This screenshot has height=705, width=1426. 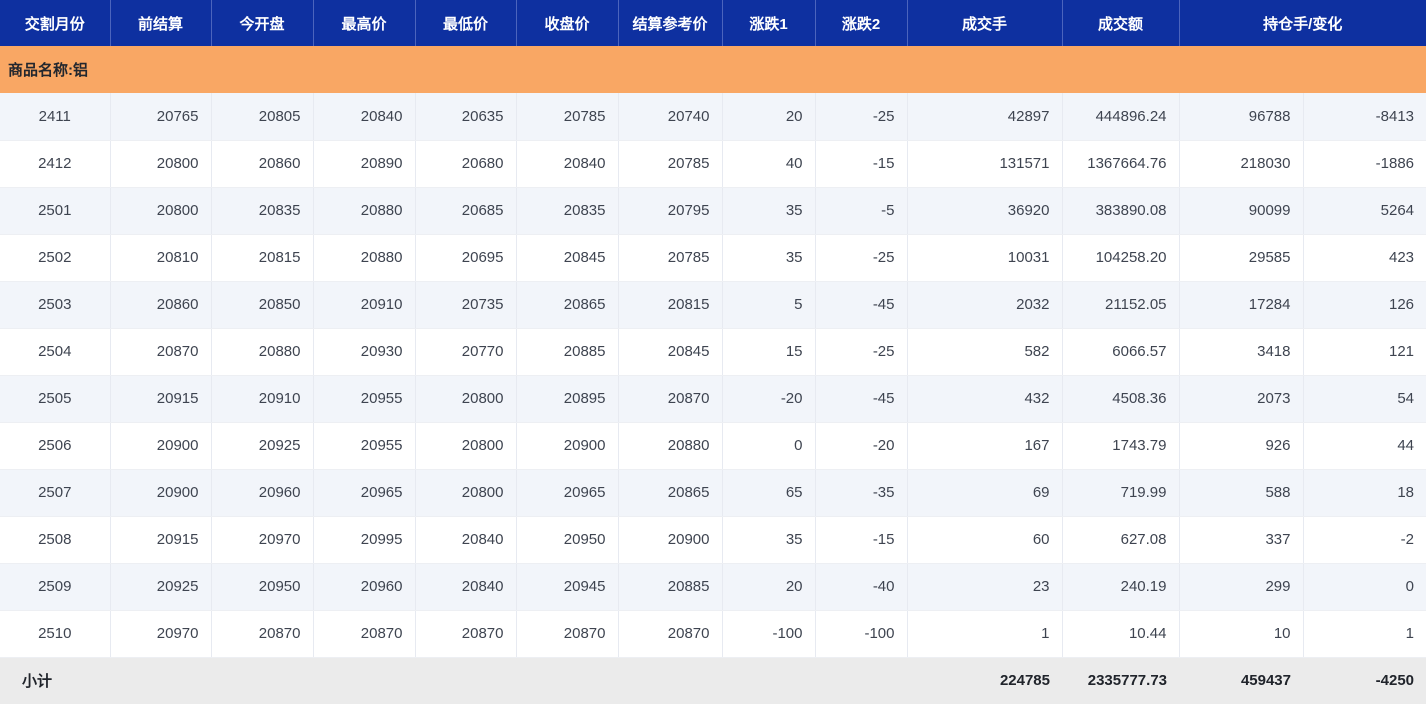 I want to click on value-cell: 20765, so click(x=160, y=117).